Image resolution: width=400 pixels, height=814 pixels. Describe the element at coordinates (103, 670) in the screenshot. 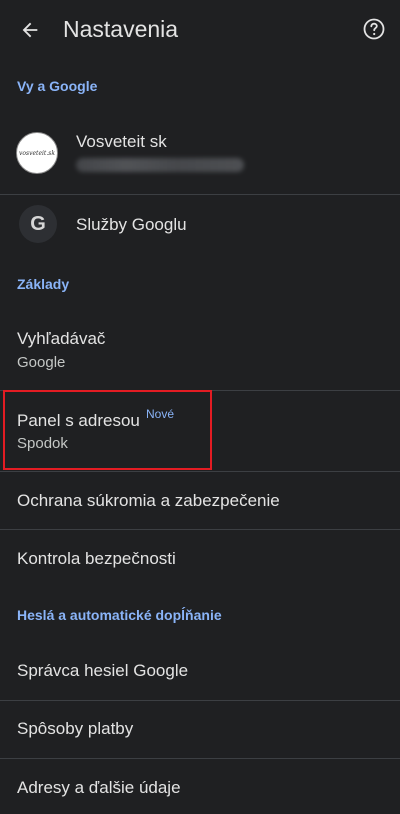

I see `password-manager-label: Správca hesiel Google` at that location.